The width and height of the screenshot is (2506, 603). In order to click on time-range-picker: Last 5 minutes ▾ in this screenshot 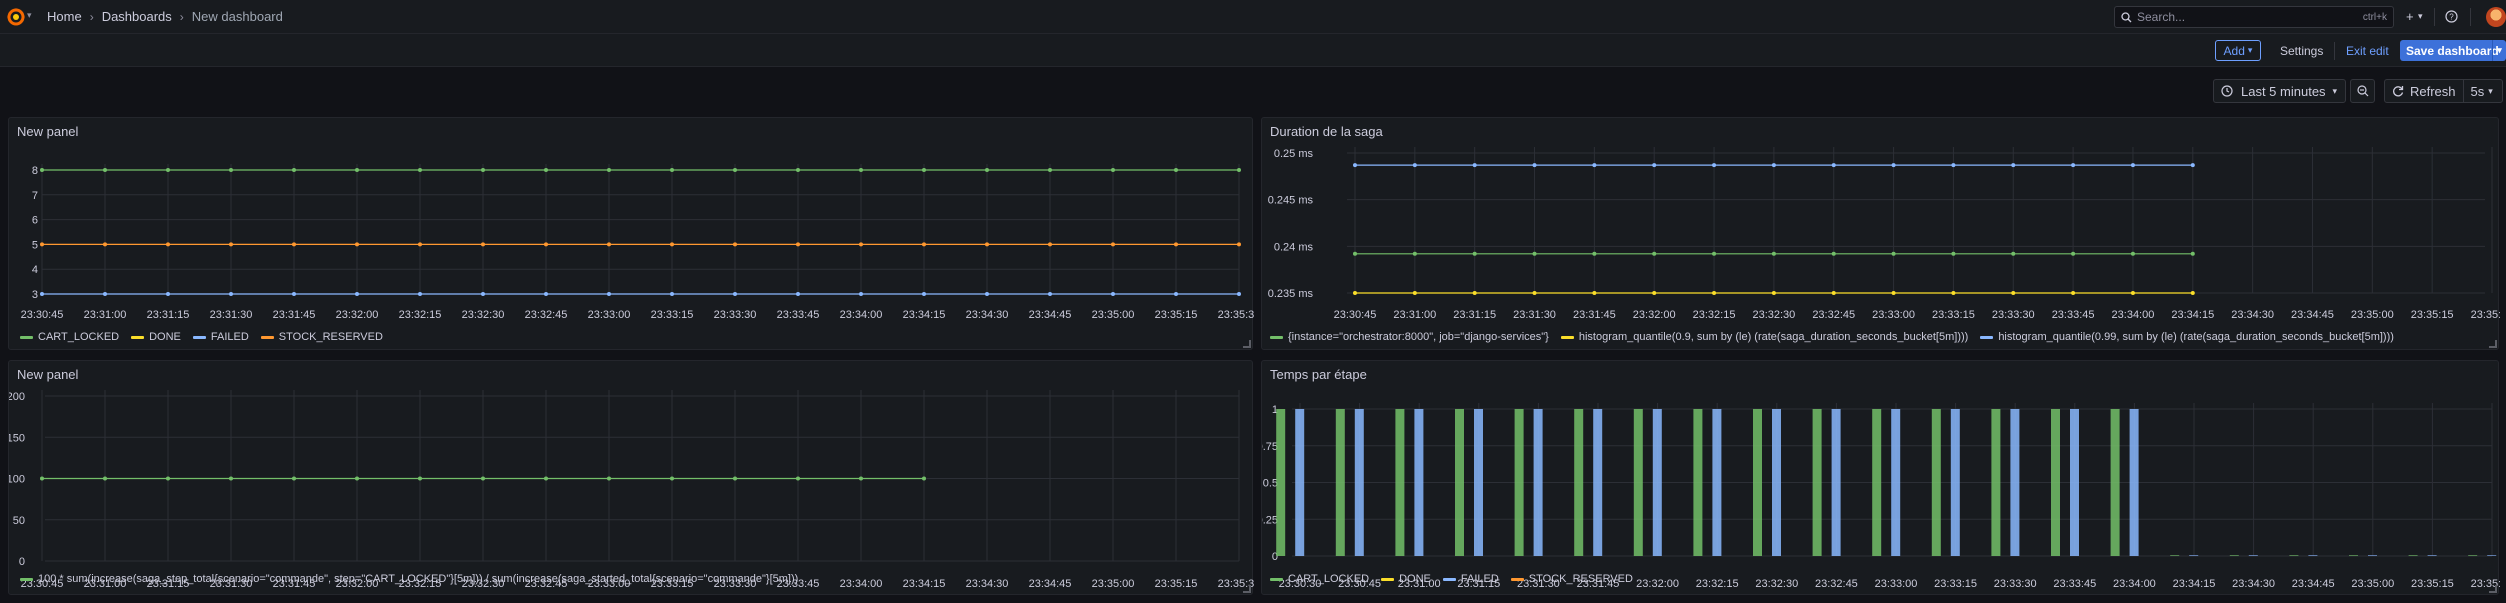, I will do `click(2279, 91)`.